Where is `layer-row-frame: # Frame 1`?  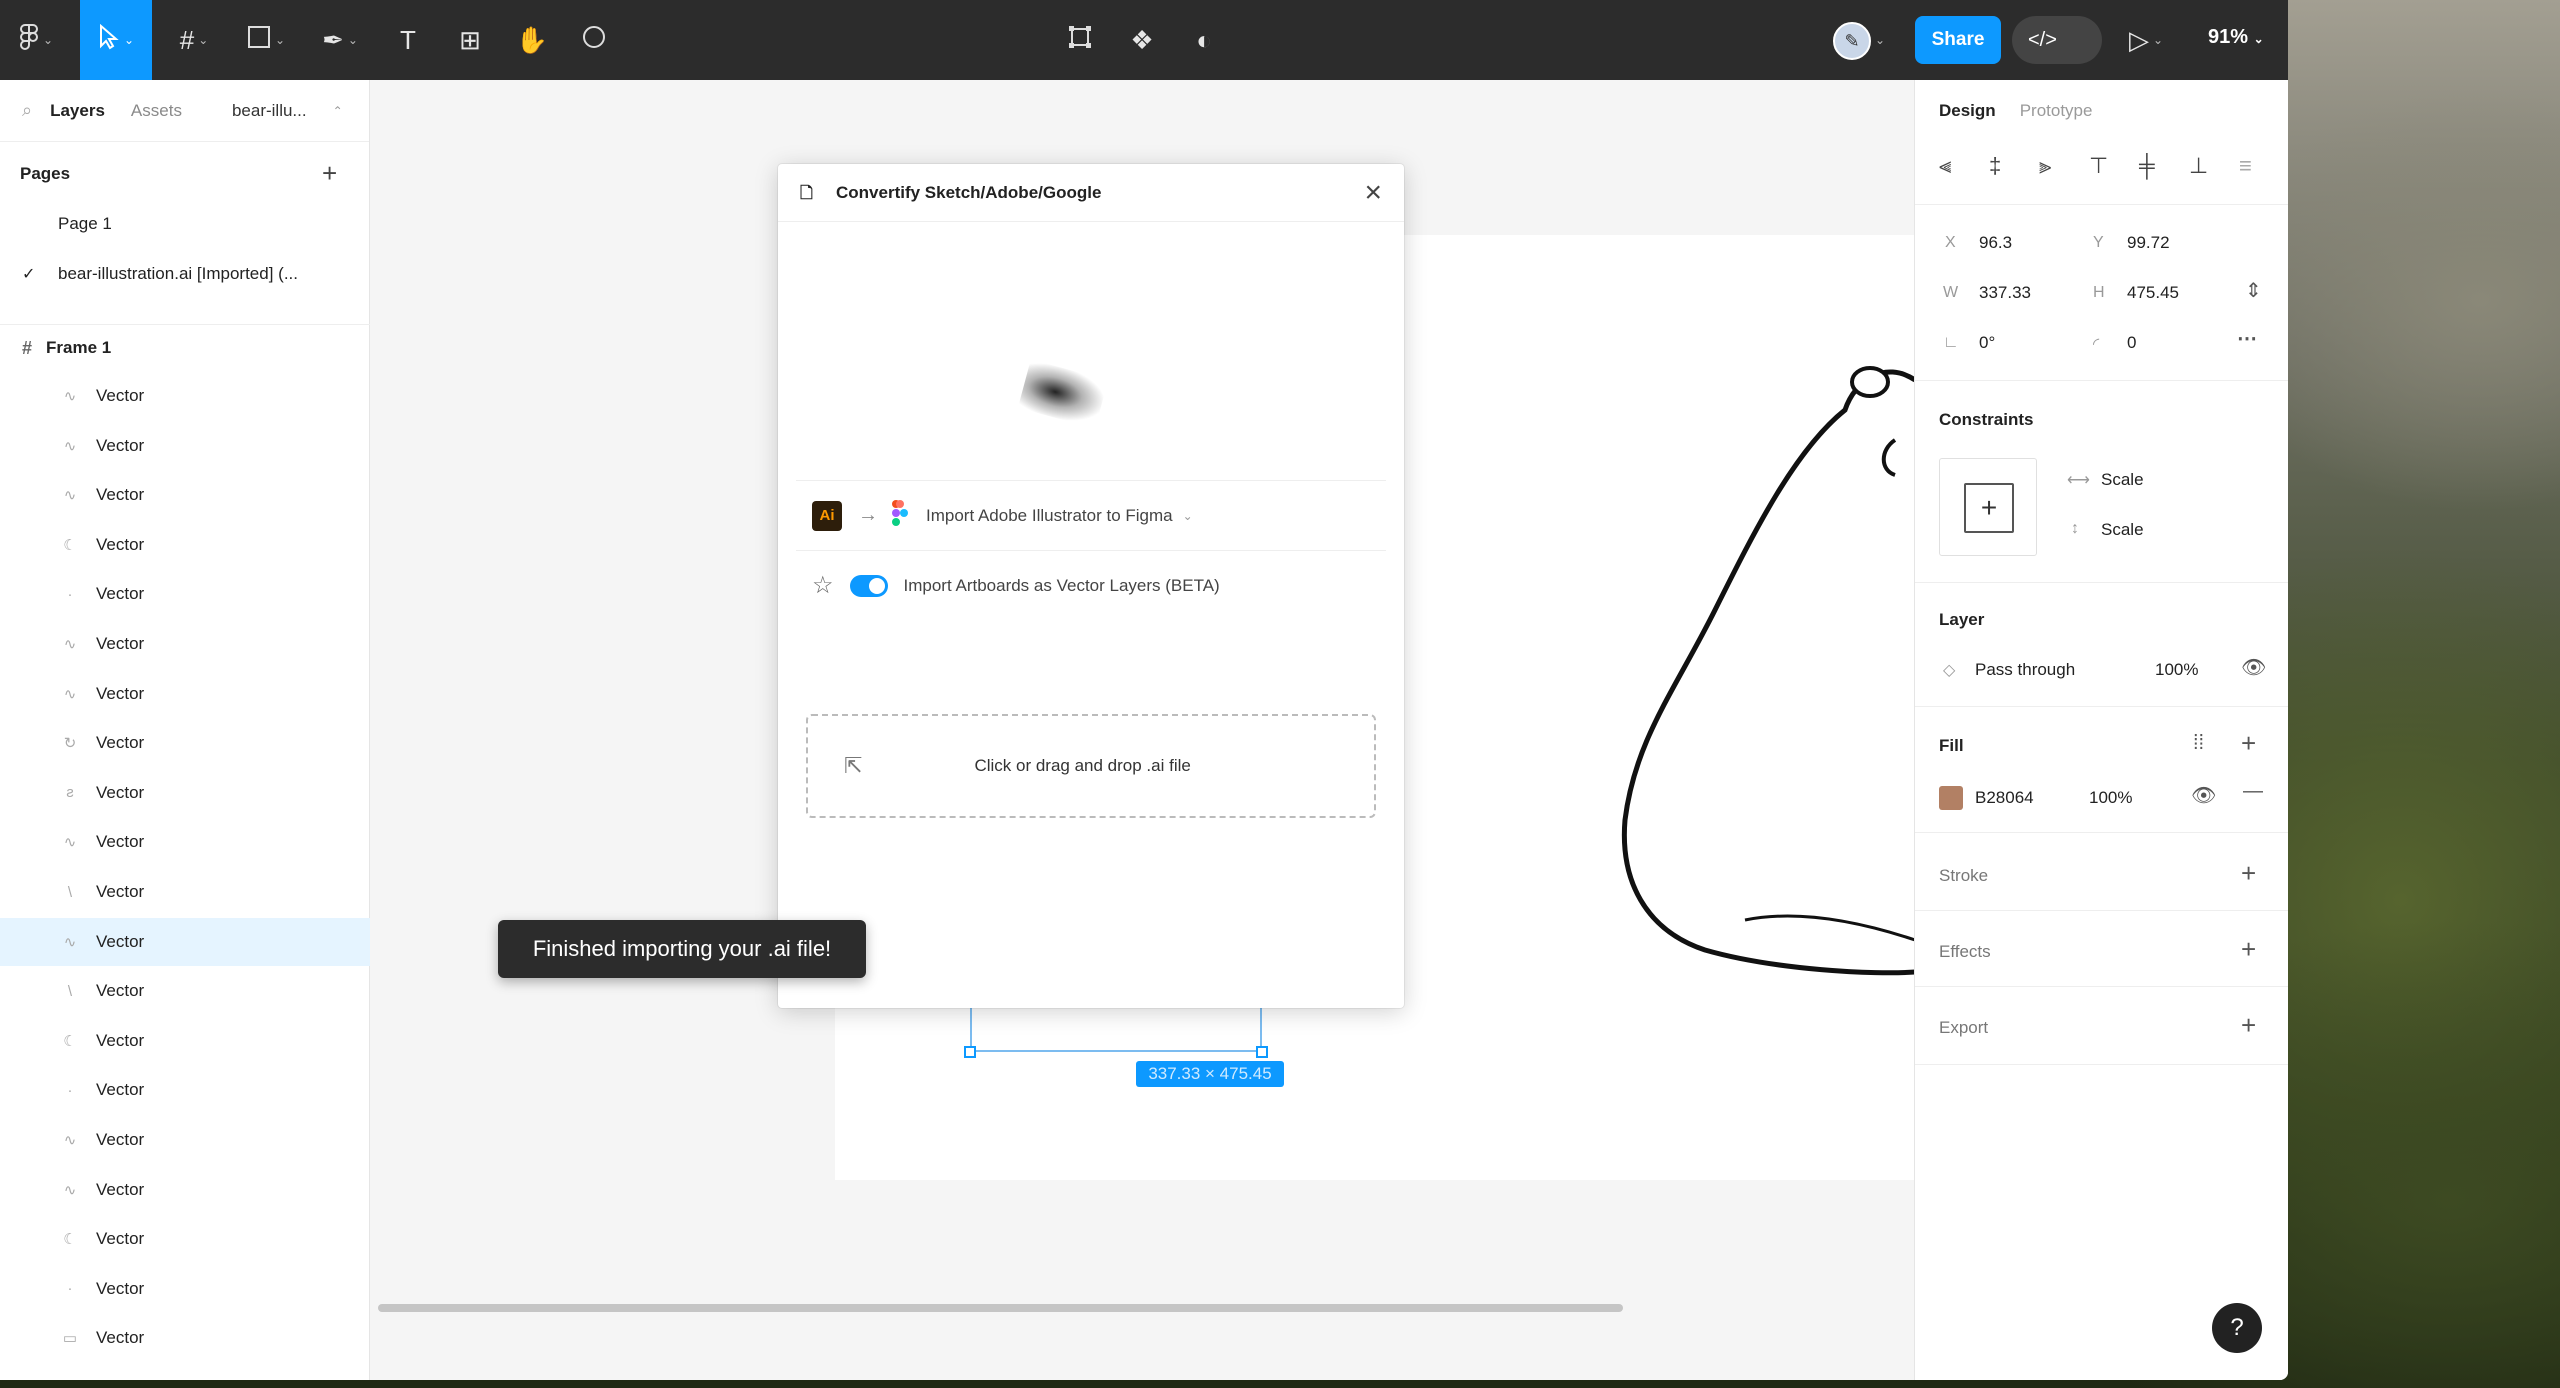 layer-row-frame: # Frame 1 is located at coordinates (185, 348).